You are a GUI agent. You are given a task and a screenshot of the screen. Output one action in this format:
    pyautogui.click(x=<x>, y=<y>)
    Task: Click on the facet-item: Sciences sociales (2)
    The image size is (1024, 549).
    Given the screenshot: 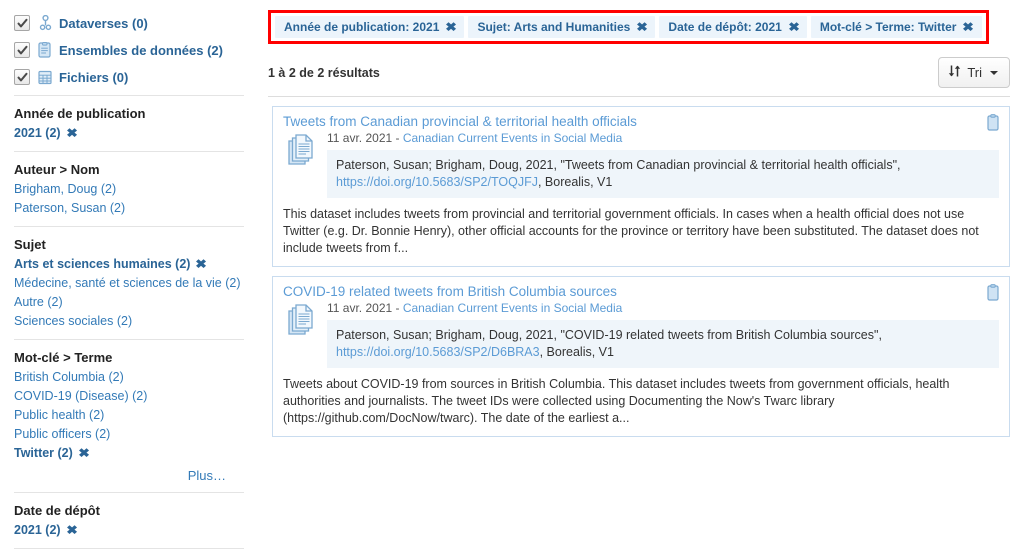 What is the action you would take?
    pyautogui.click(x=129, y=321)
    